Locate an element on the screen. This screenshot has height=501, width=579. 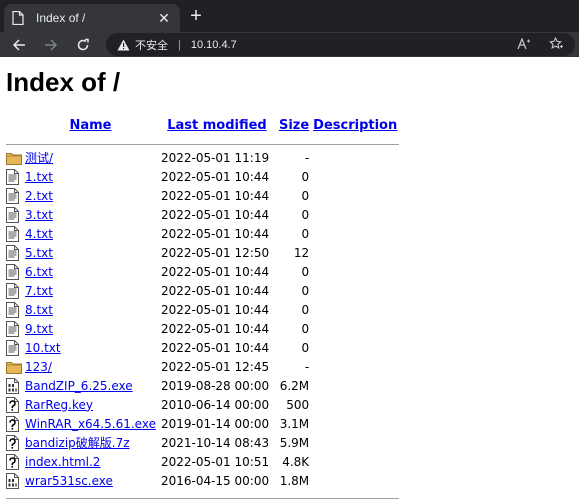
modified-cell: 2019-01-14 00:00 is located at coordinates (215, 423).